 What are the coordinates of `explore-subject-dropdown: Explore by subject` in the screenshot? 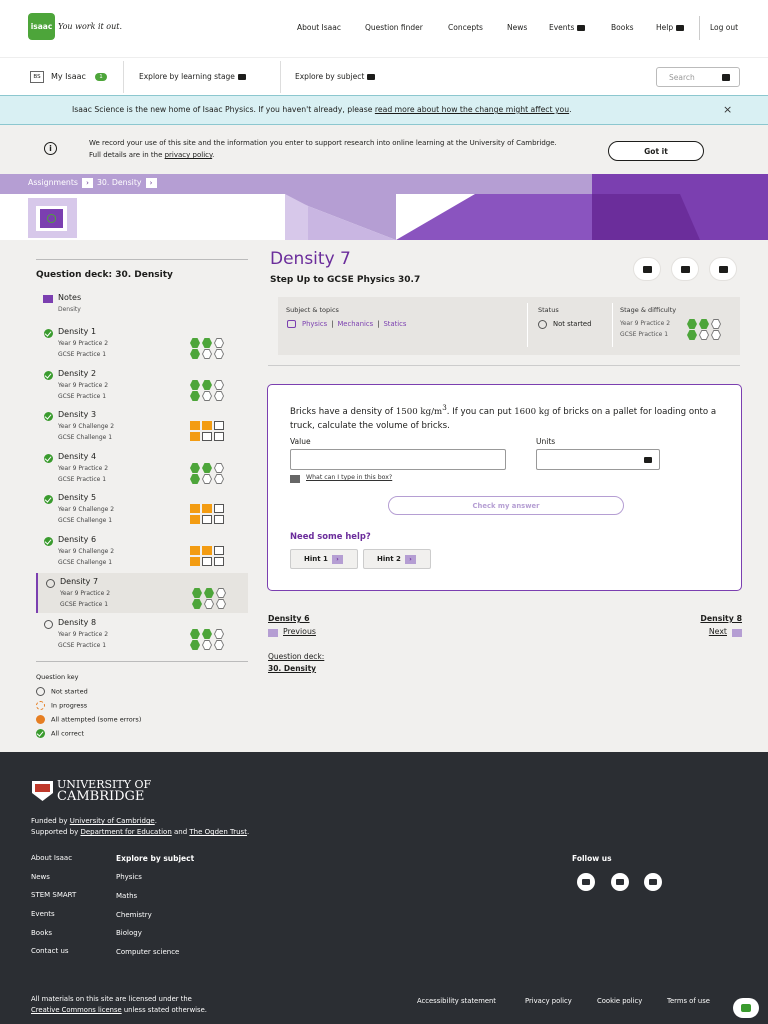 It's located at (335, 76).